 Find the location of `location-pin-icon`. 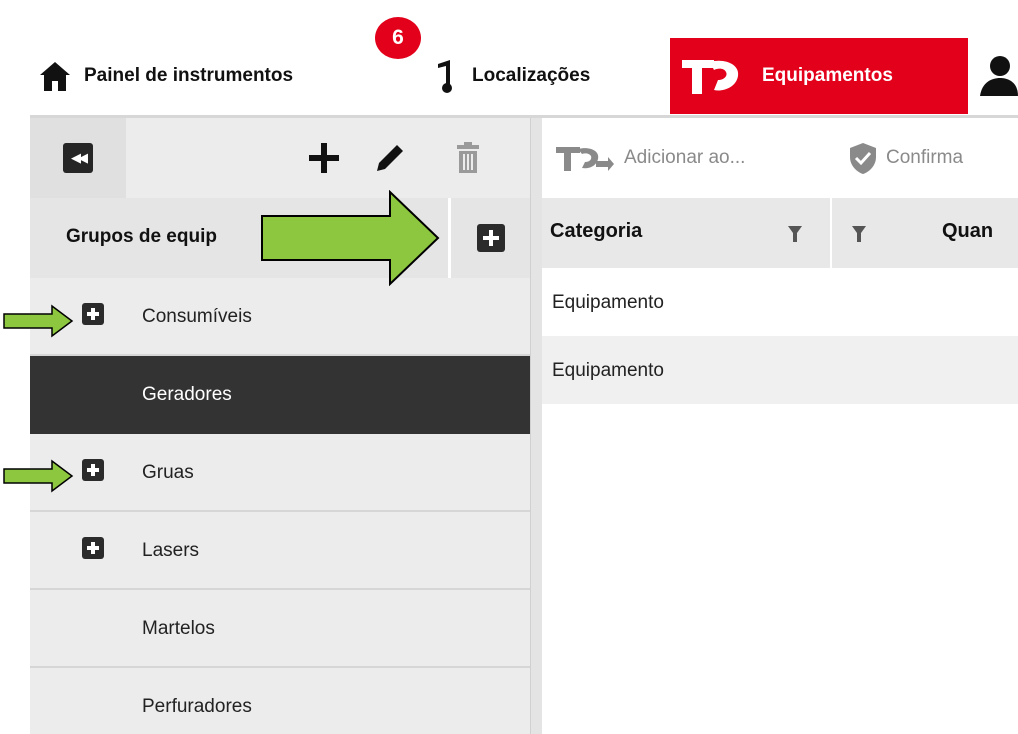

location-pin-icon is located at coordinates (447, 76).